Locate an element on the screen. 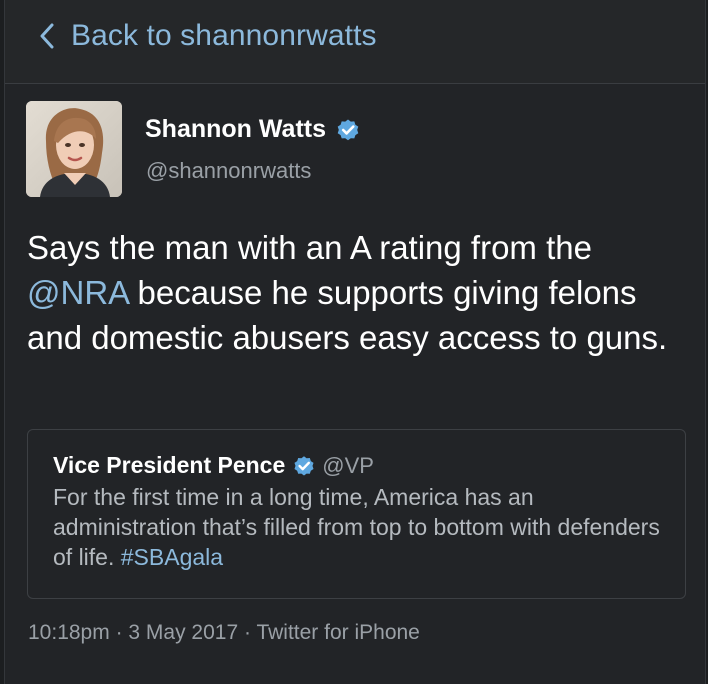  tweet-text-part1: Says the man with an A rating from the is located at coordinates (309, 247).